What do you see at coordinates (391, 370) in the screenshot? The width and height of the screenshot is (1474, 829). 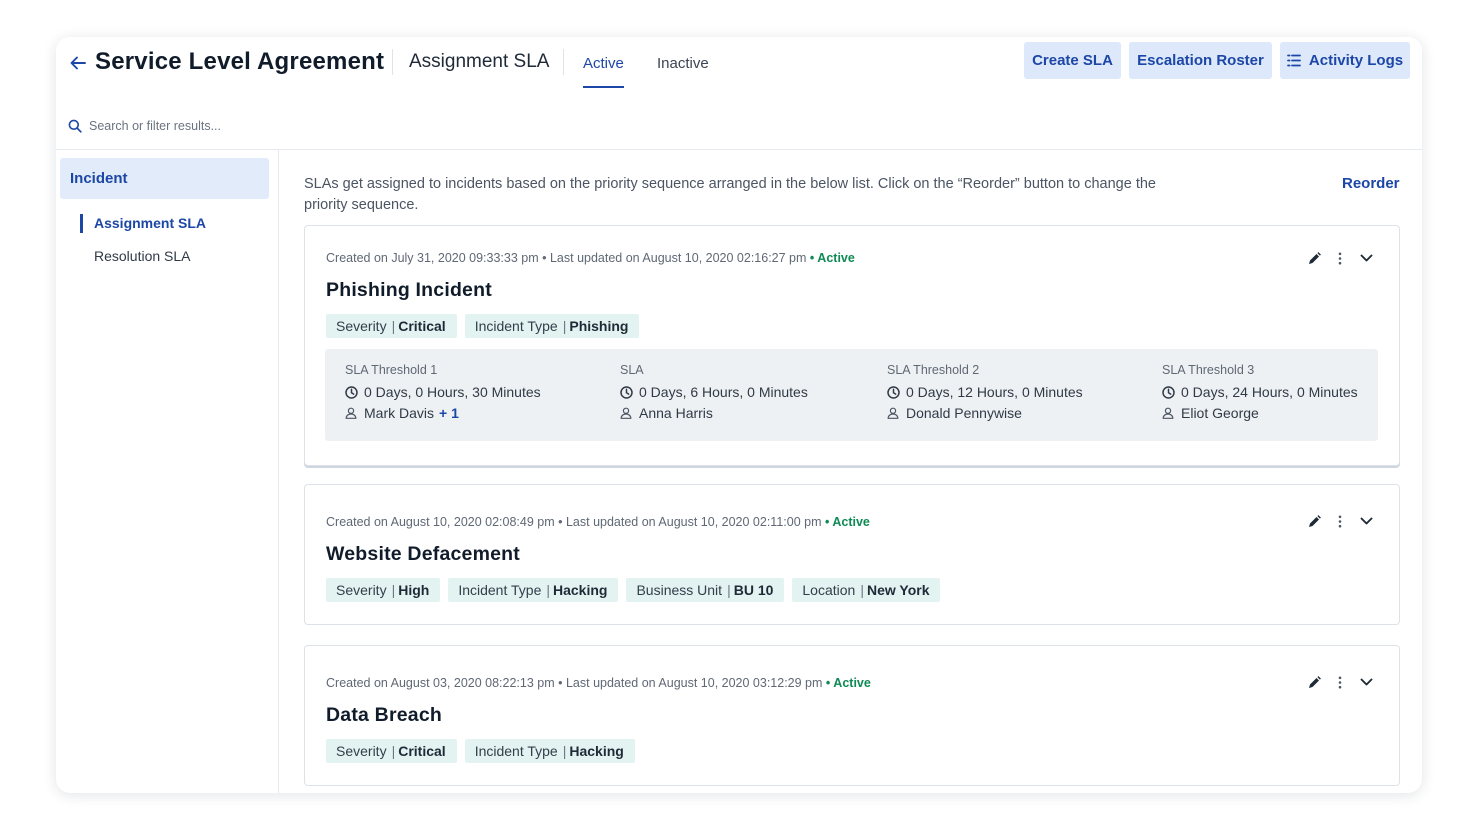 I see `threshold-label: SLA Threshold 1` at bounding box center [391, 370].